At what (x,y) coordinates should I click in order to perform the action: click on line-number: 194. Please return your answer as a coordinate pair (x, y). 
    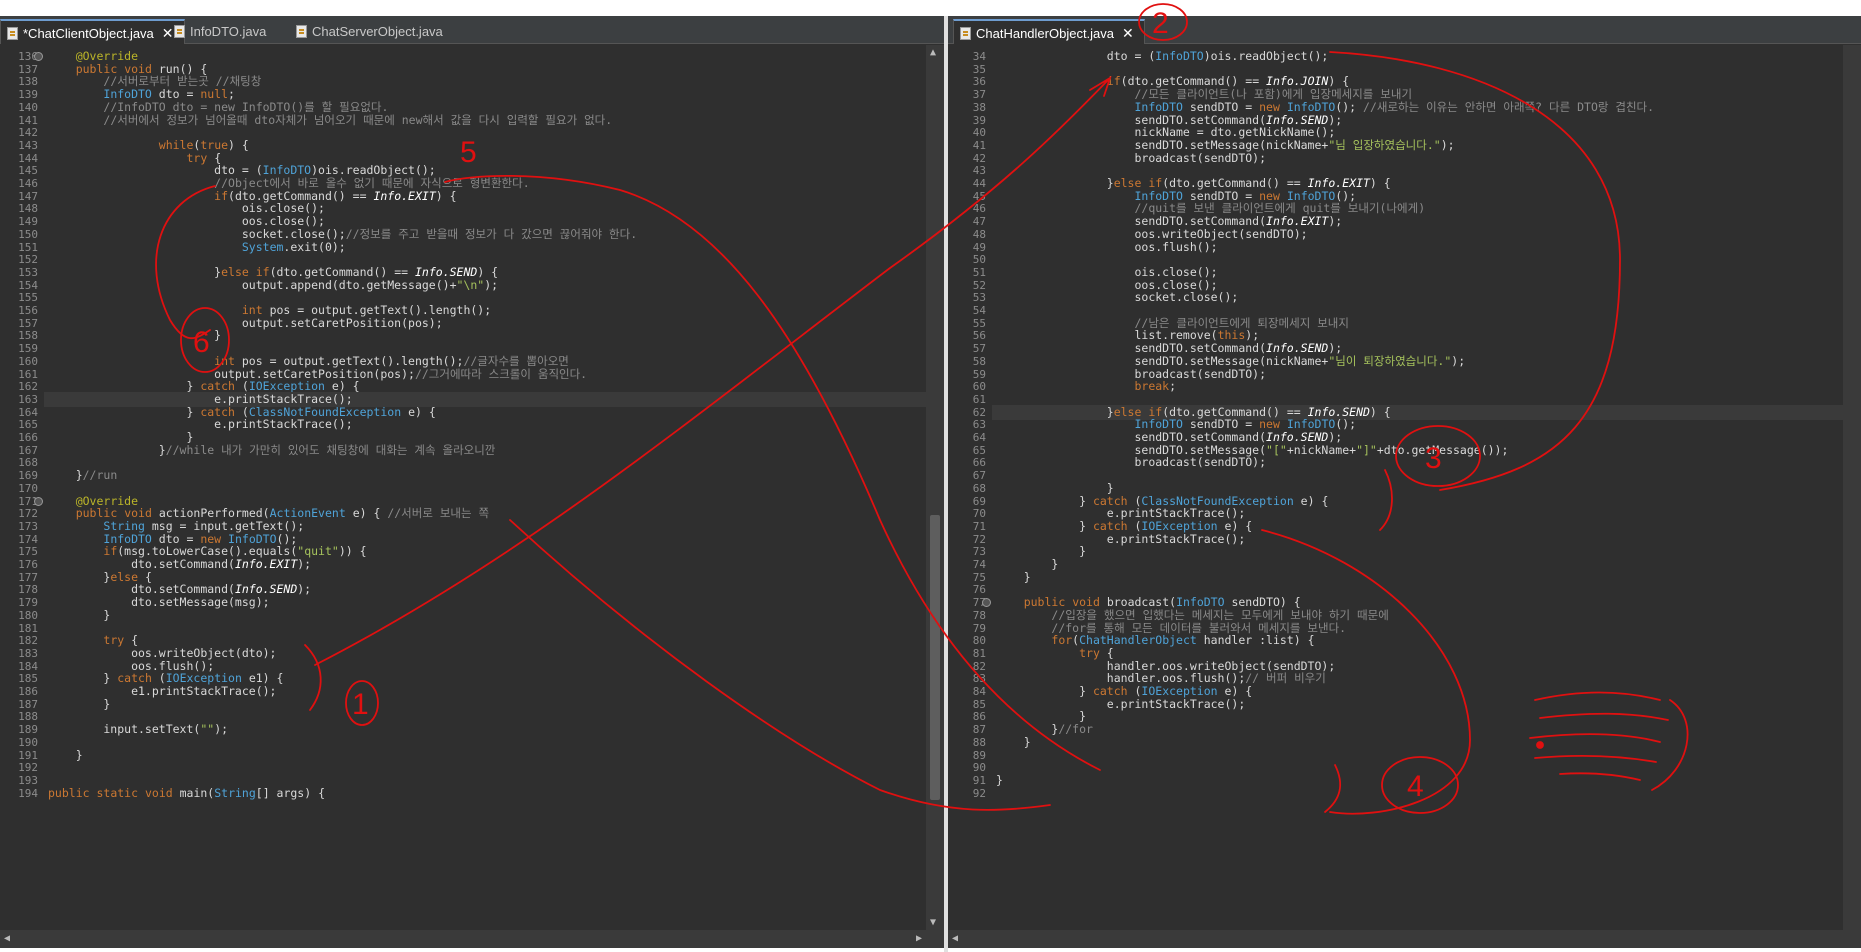
    Looking at the image, I should click on (28, 793).